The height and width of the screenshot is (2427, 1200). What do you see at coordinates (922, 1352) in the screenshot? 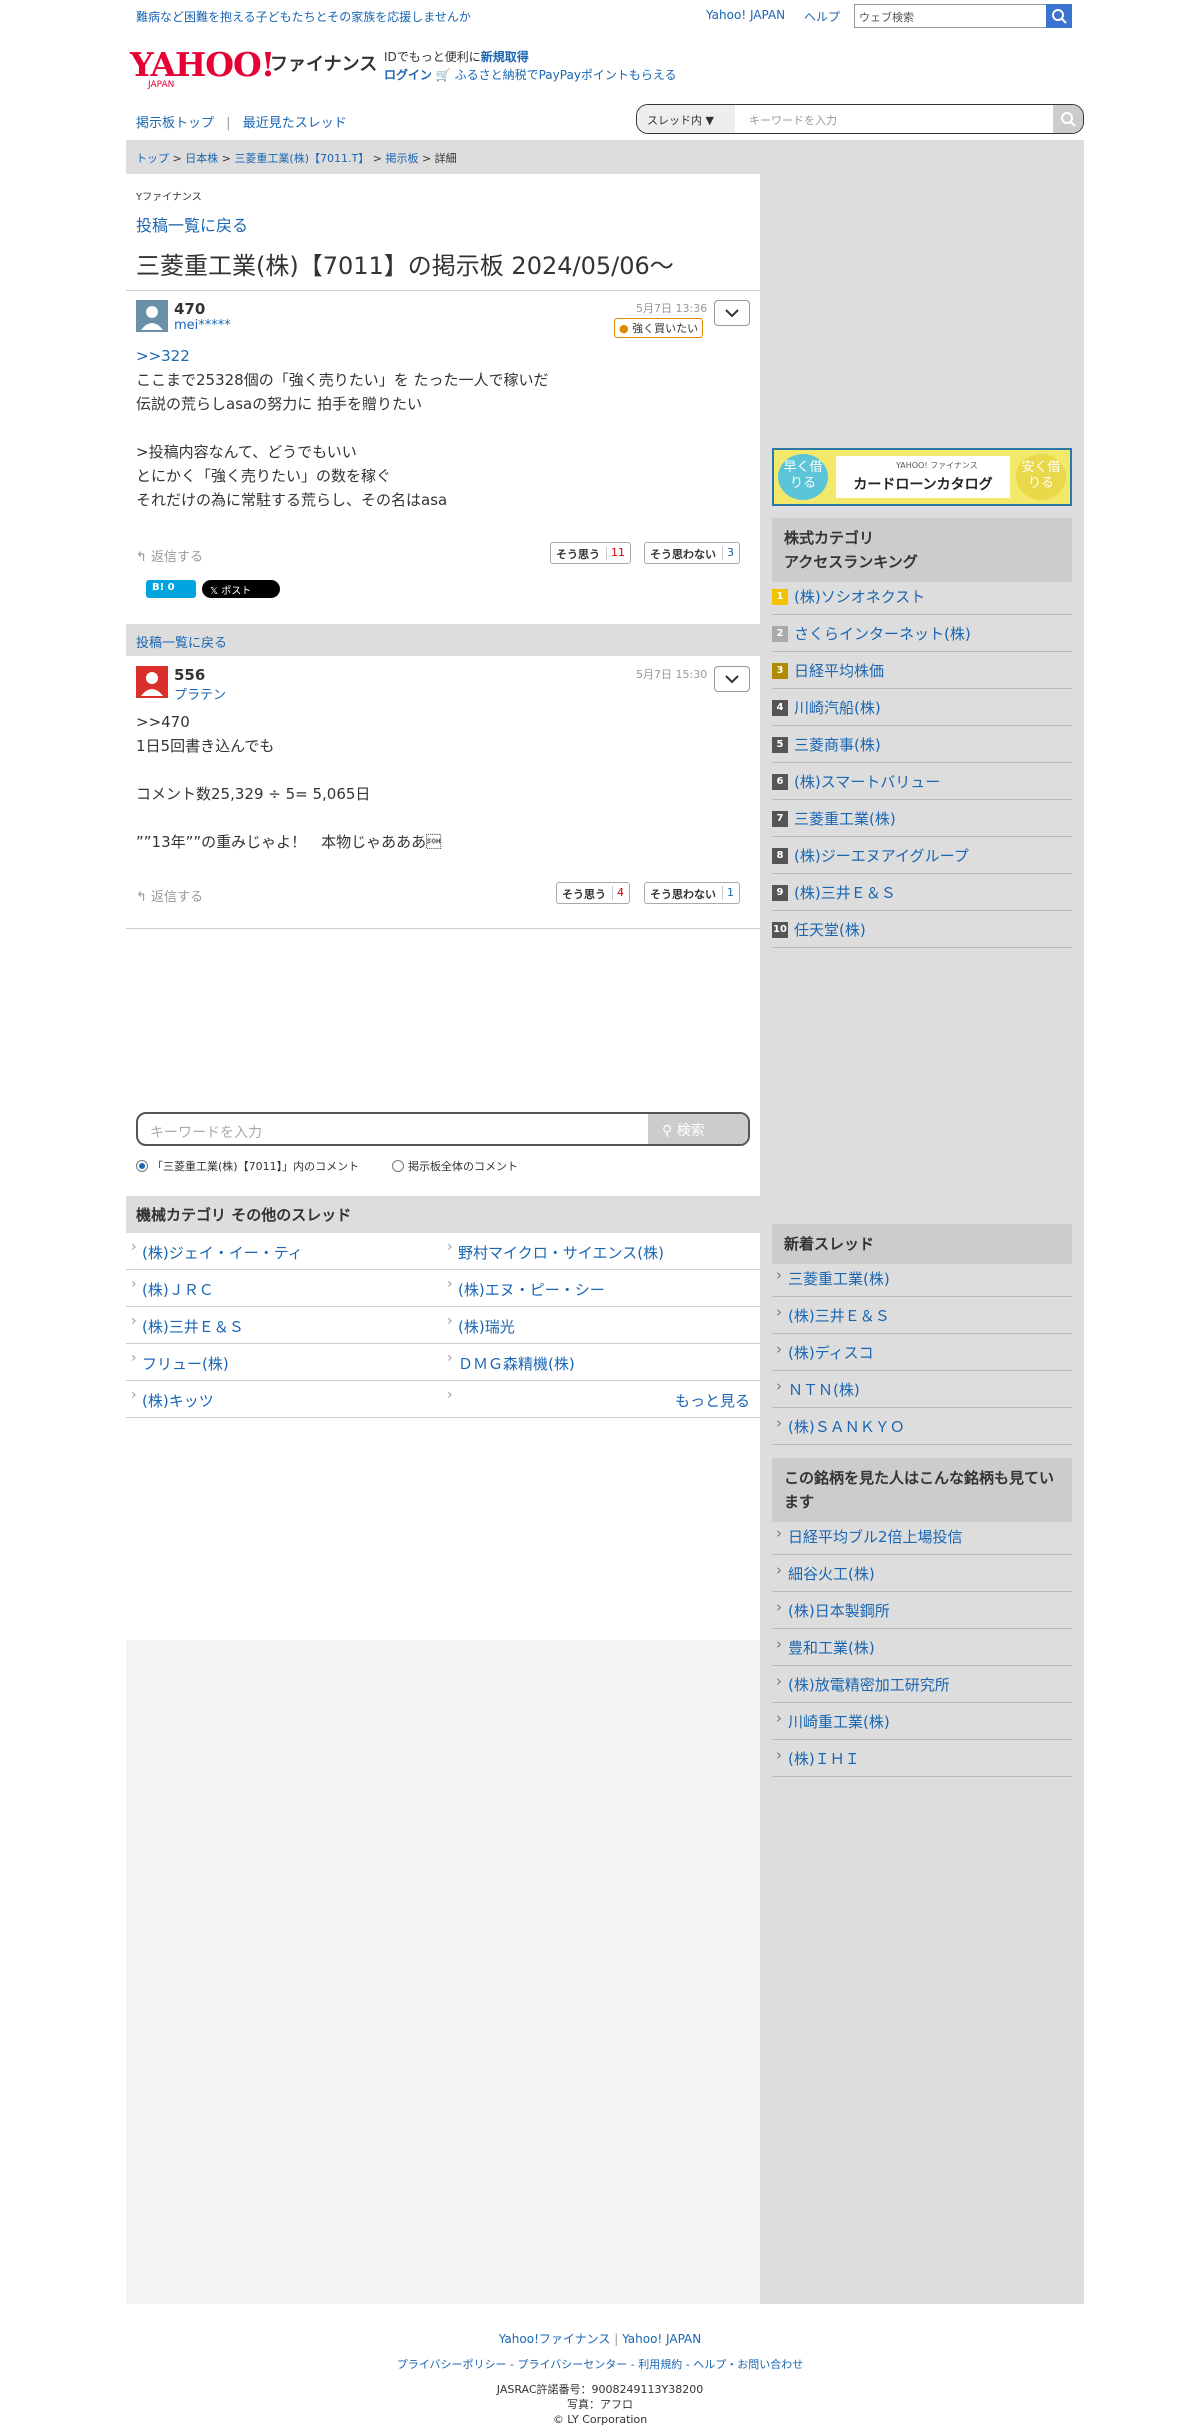
I see `new-thread-link: (株)ディスコ` at bounding box center [922, 1352].